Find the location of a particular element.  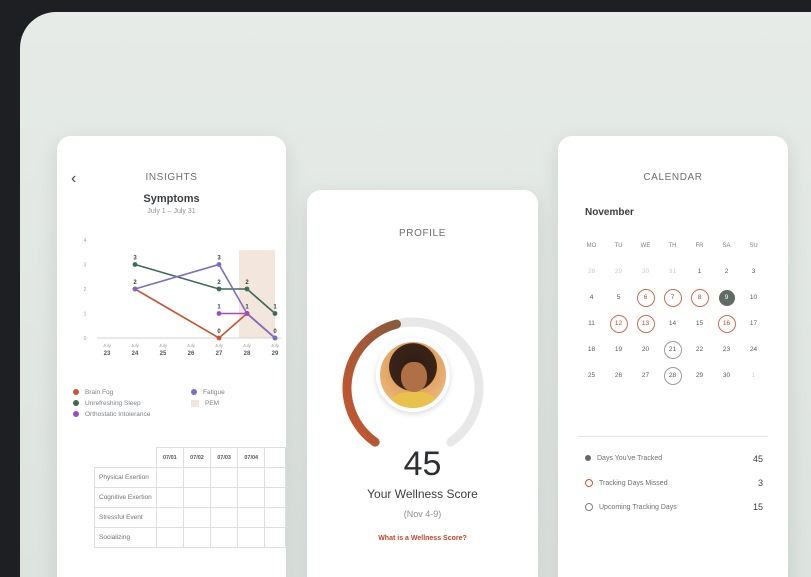

weekday-header: MO TU WE TH FR SA SU is located at coordinates (674, 246).